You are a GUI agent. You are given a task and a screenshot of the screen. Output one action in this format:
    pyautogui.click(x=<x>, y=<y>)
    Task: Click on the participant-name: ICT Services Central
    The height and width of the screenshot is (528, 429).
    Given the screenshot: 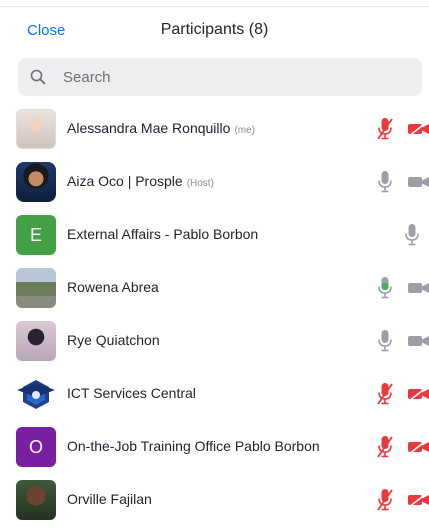 What is the action you would take?
    pyautogui.click(x=131, y=393)
    